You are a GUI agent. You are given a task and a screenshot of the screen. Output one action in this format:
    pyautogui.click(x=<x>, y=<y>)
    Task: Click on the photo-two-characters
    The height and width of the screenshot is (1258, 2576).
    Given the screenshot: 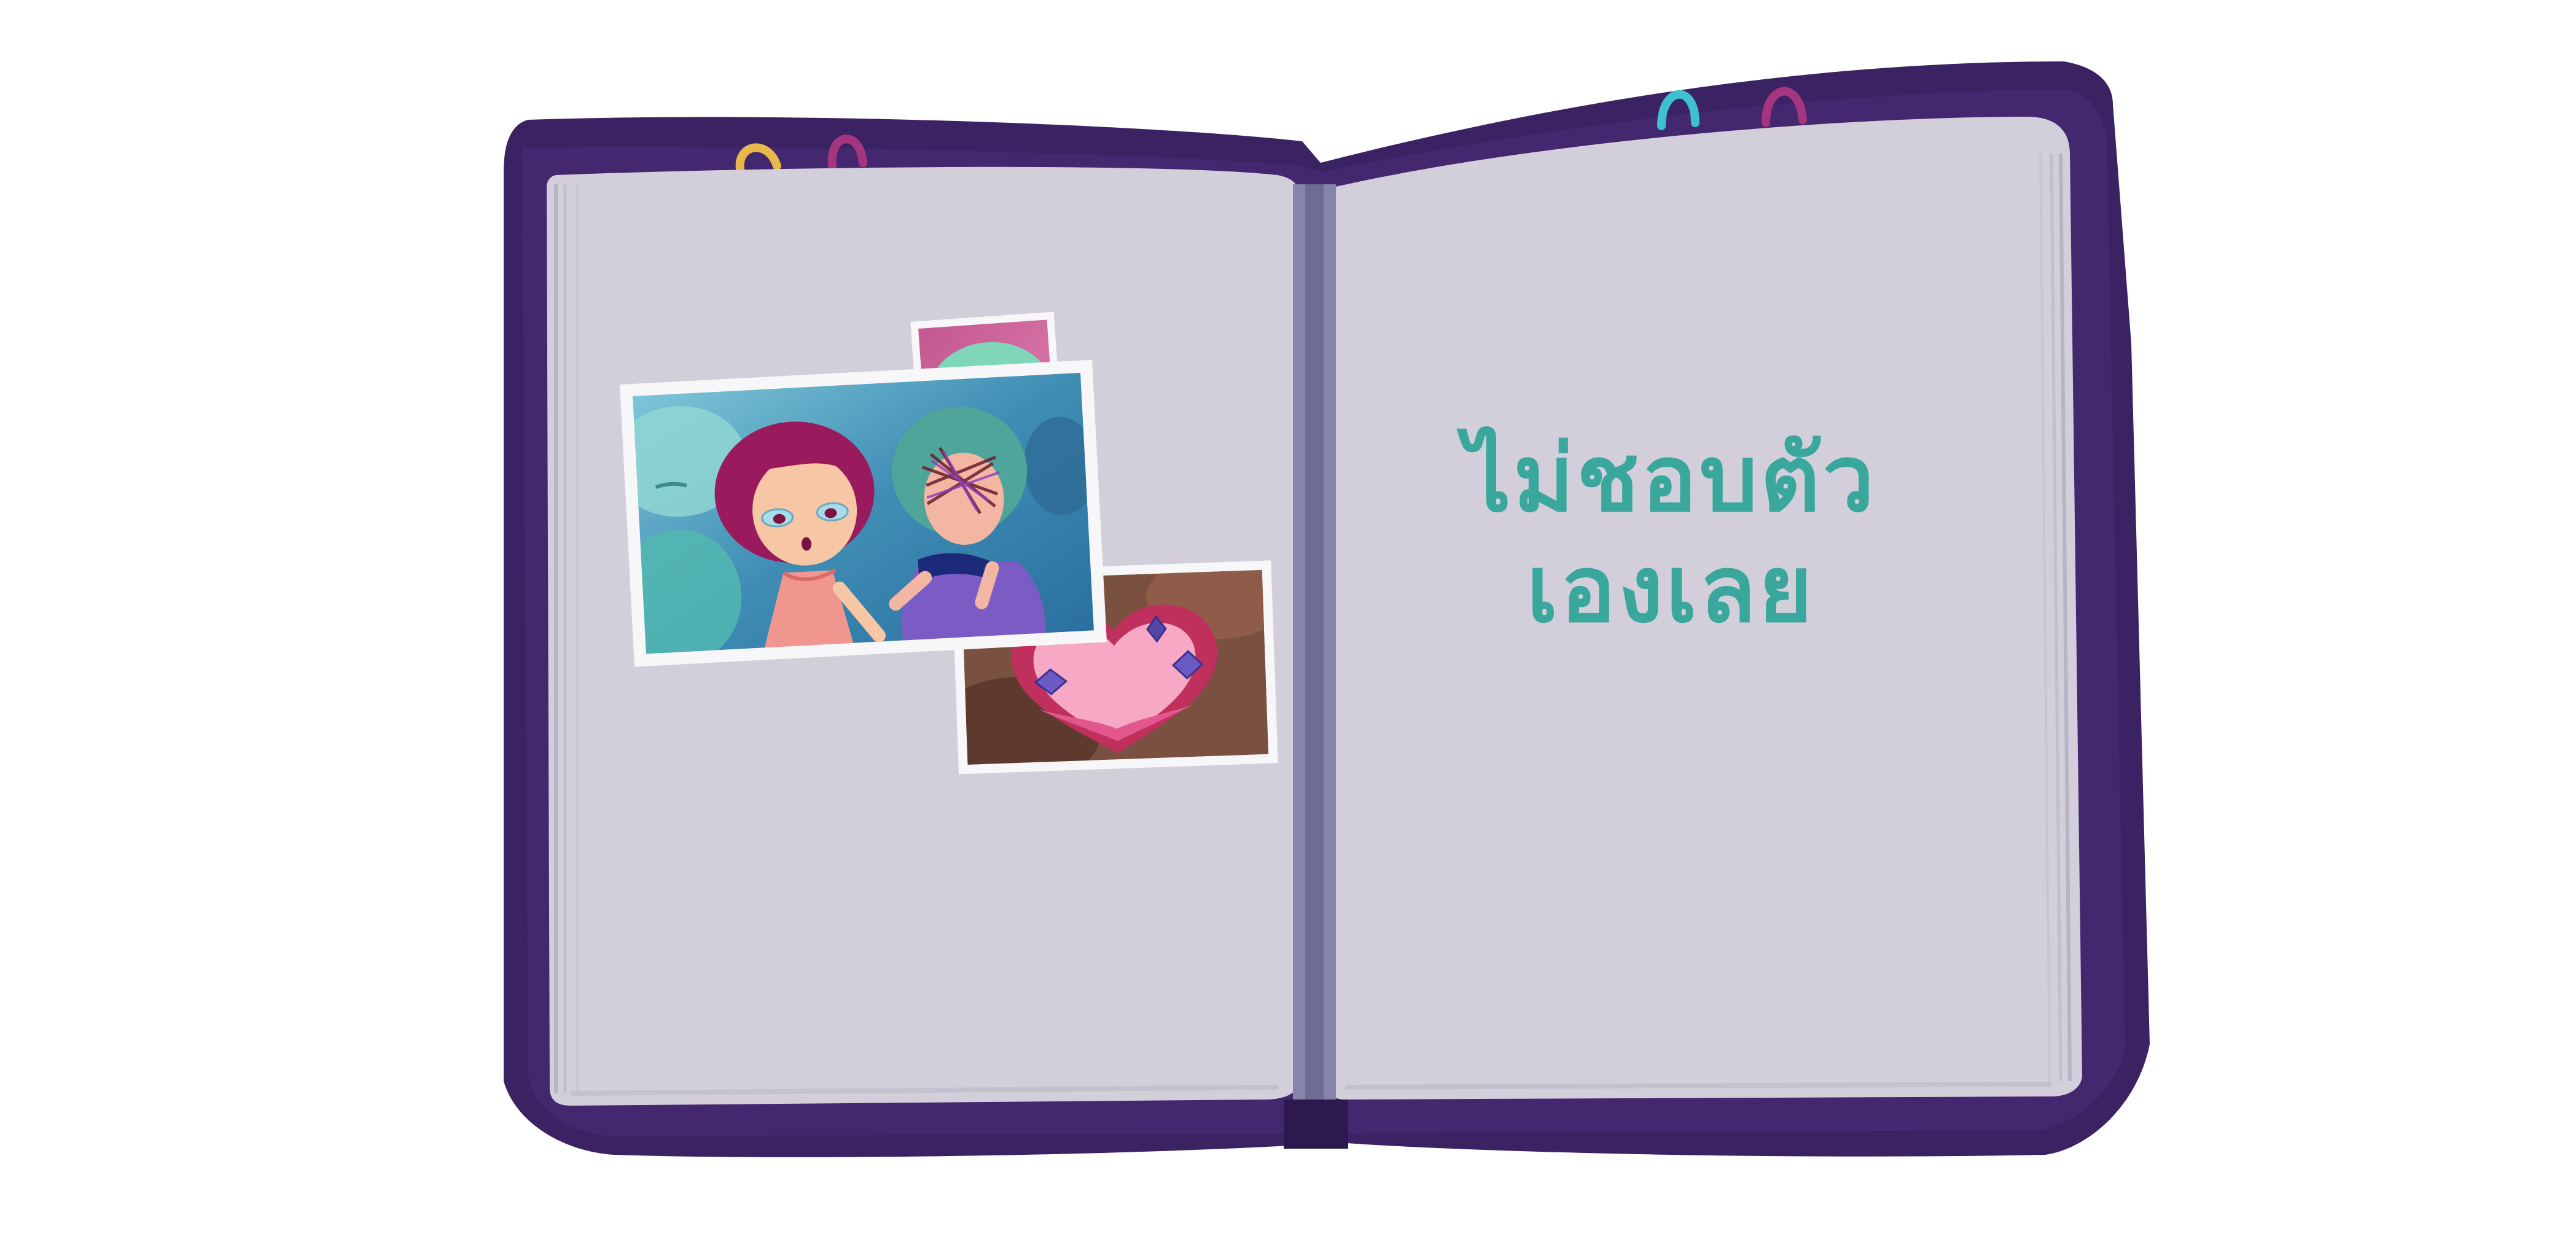 What is the action you would take?
    pyautogui.click(x=863, y=513)
    